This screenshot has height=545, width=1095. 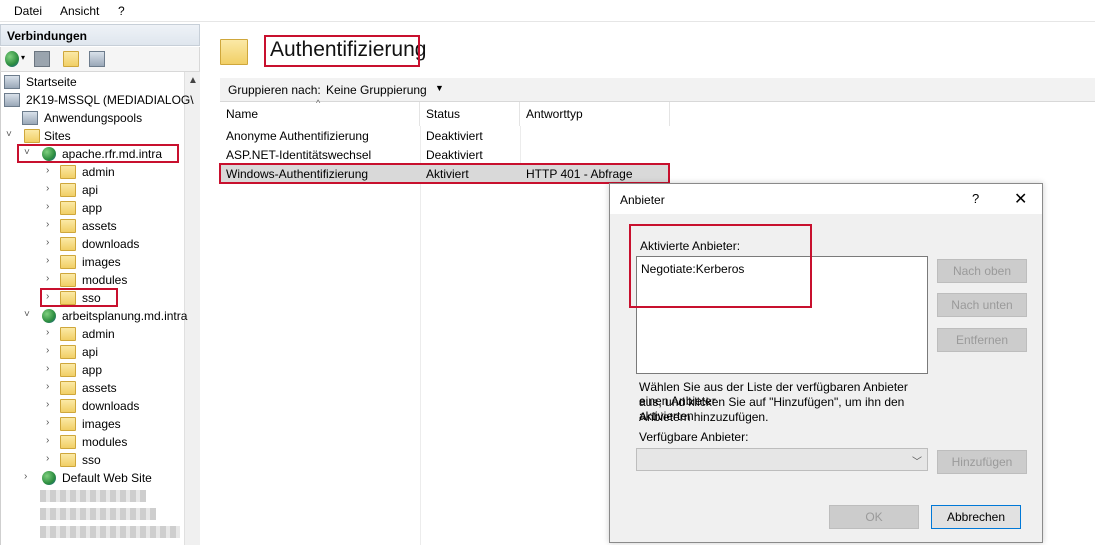 I want to click on cancel-button: Abbrechen, so click(x=976, y=517).